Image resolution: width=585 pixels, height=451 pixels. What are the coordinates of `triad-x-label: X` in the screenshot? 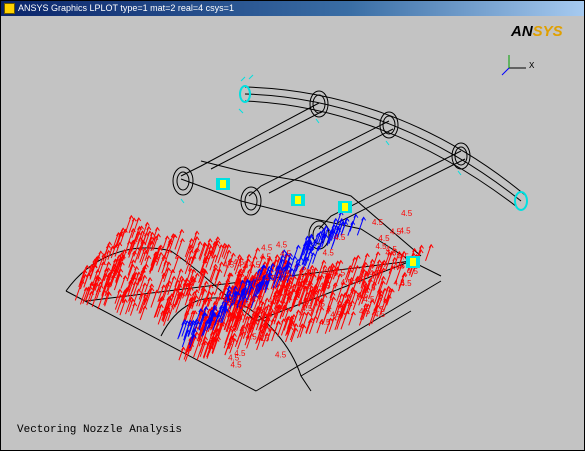 It's located at (532, 66).